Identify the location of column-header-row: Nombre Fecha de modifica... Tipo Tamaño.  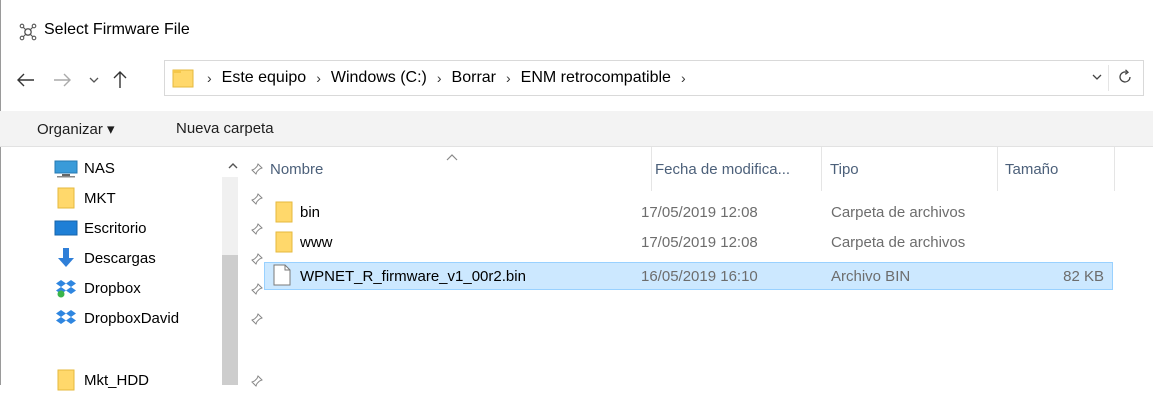
(686, 169).